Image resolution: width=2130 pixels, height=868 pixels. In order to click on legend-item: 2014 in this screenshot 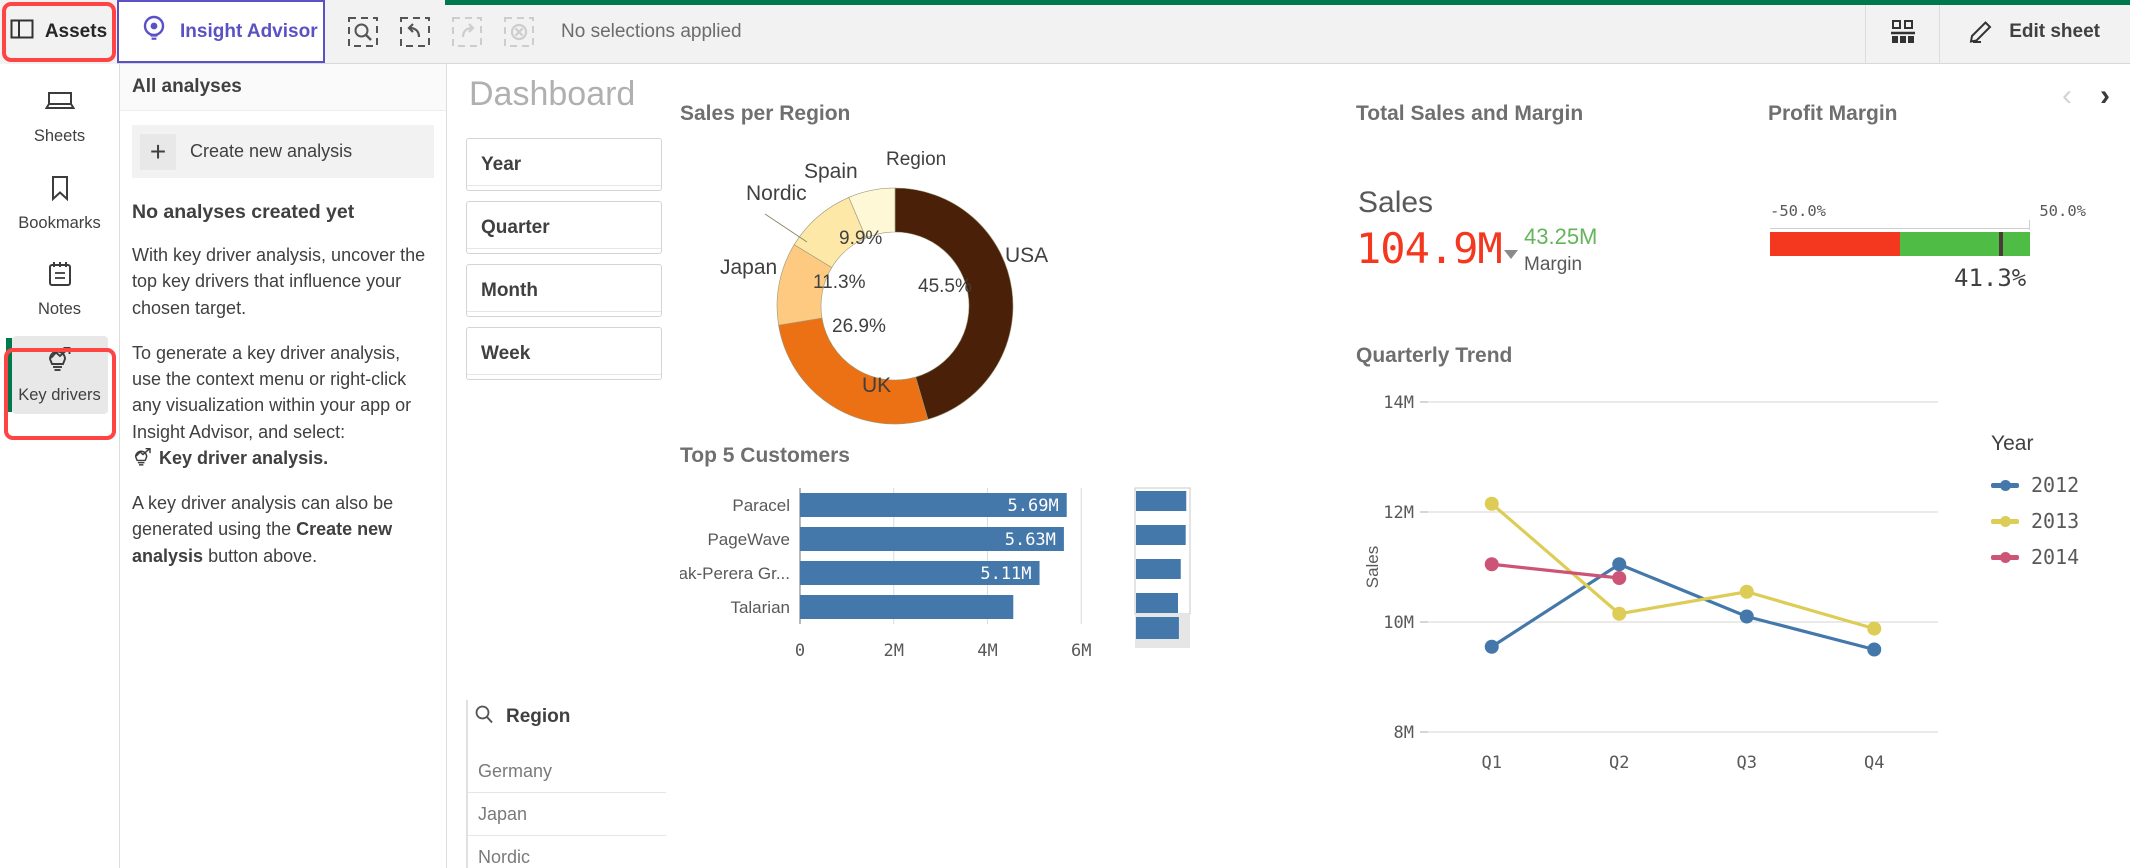, I will do `click(2035, 557)`.